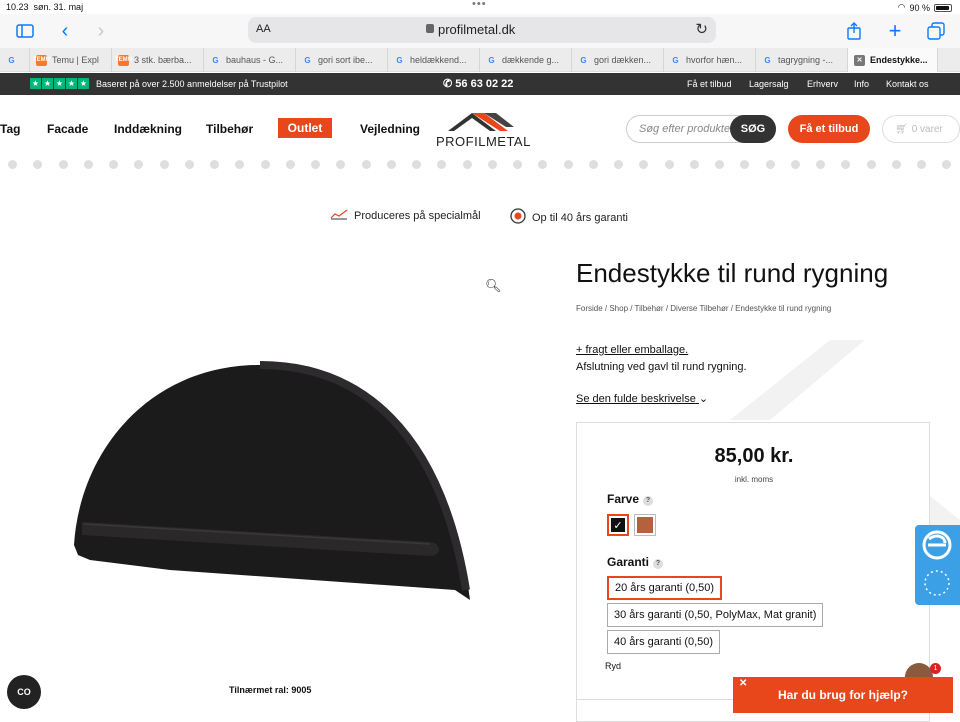 Image resolution: width=960 pixels, height=722 pixels. Describe the element at coordinates (17, 7) in the screenshot. I see `time: 10.23` at that location.